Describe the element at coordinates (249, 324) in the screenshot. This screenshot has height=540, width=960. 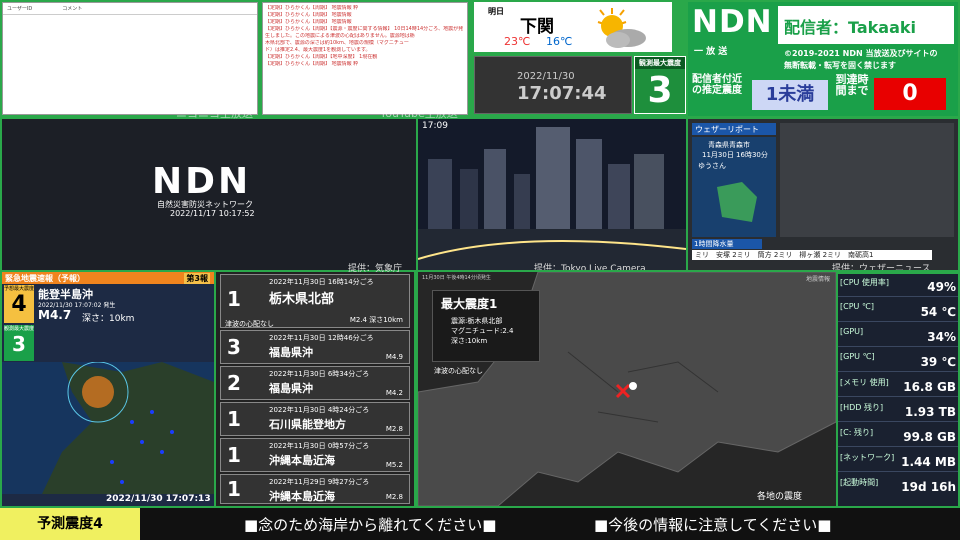
I see `quake-tsunami: 津波の心配なし` at that location.